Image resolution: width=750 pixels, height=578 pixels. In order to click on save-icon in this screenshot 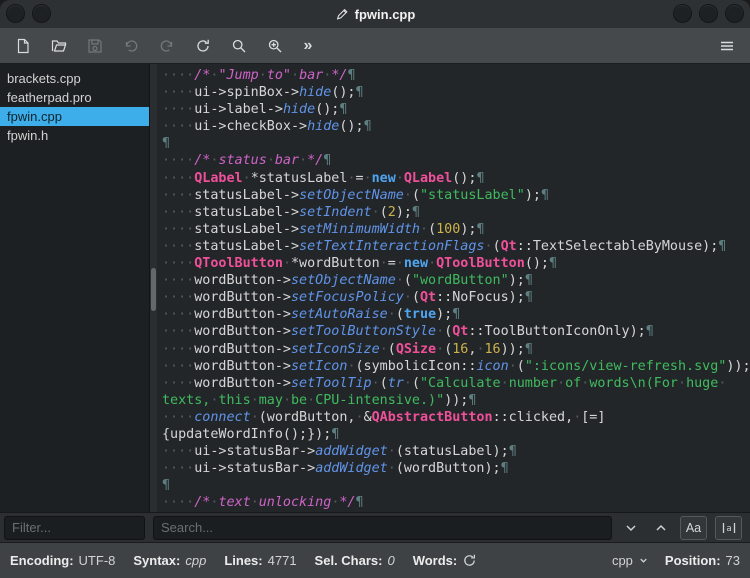, I will do `click(95, 45)`.